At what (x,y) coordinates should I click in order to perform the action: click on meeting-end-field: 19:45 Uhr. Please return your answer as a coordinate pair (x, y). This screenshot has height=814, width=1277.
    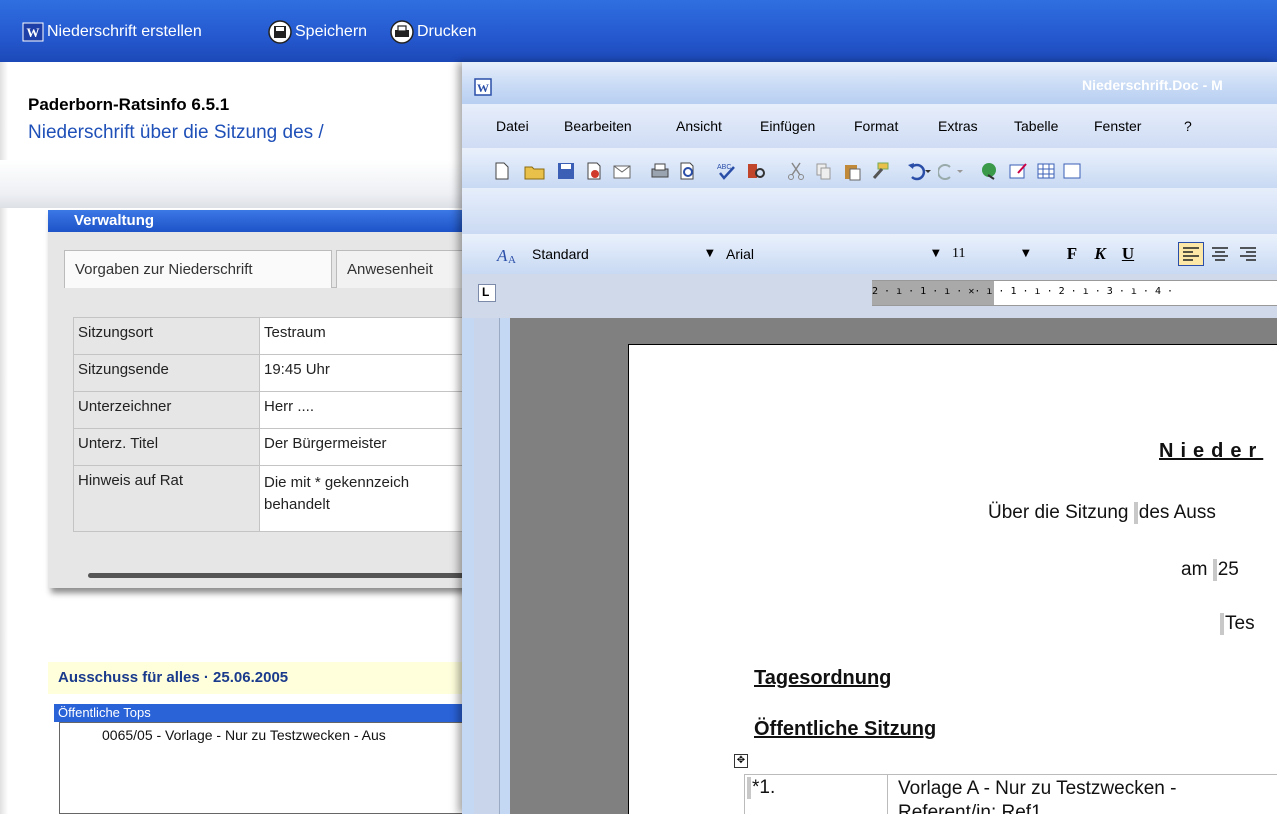
    Looking at the image, I should click on (364, 373).